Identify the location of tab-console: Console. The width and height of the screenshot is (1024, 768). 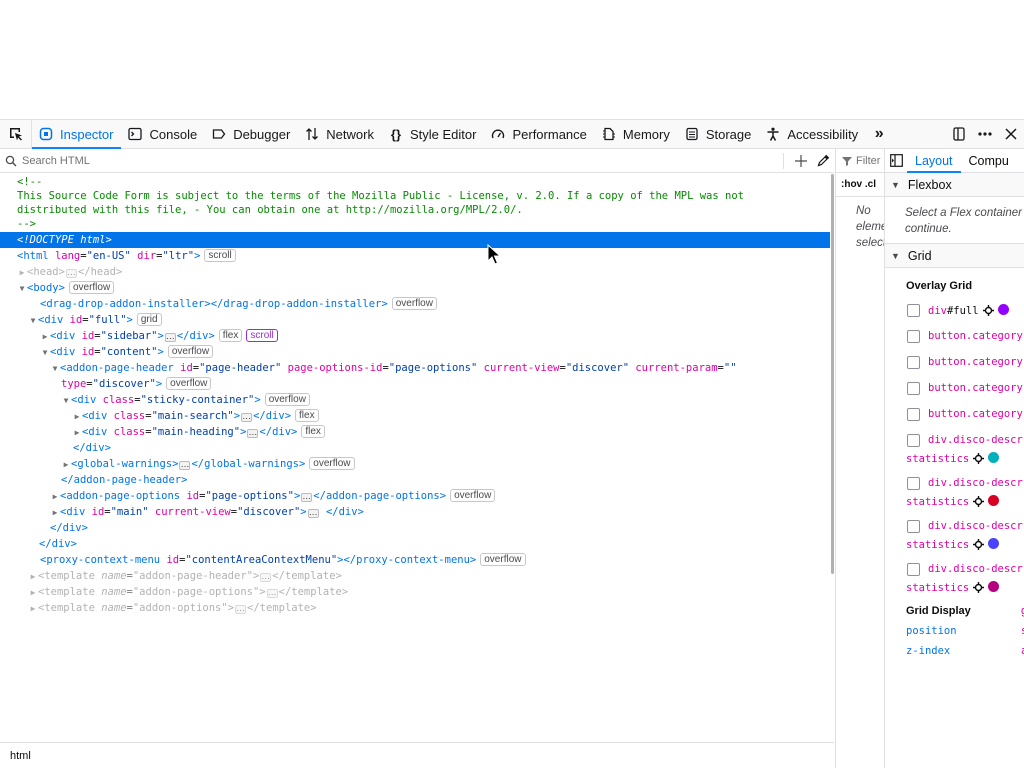
(163, 134).